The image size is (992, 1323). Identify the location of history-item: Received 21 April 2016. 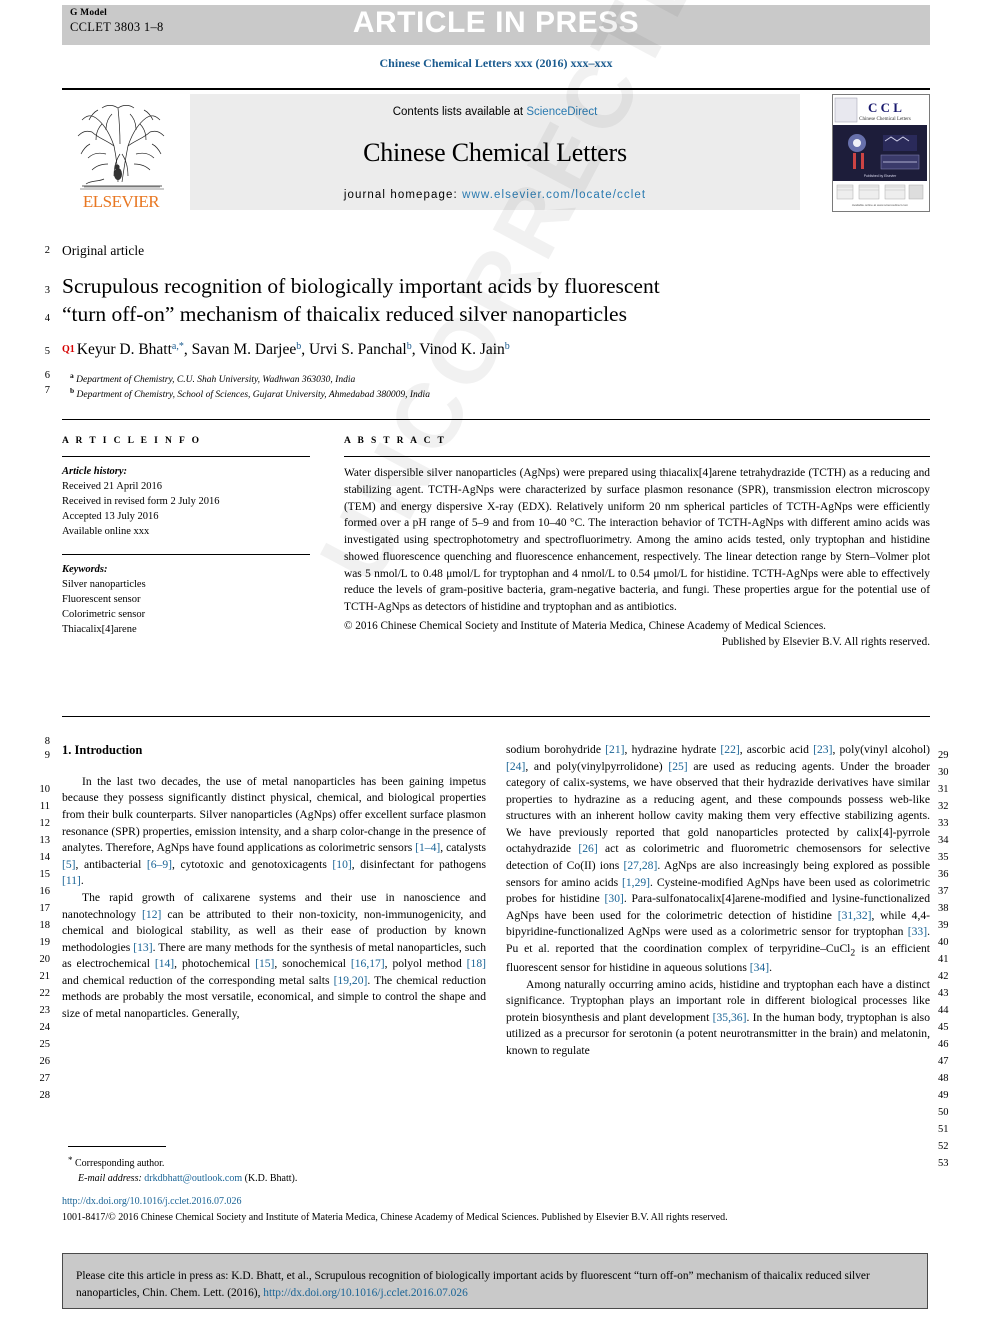
(112, 487).